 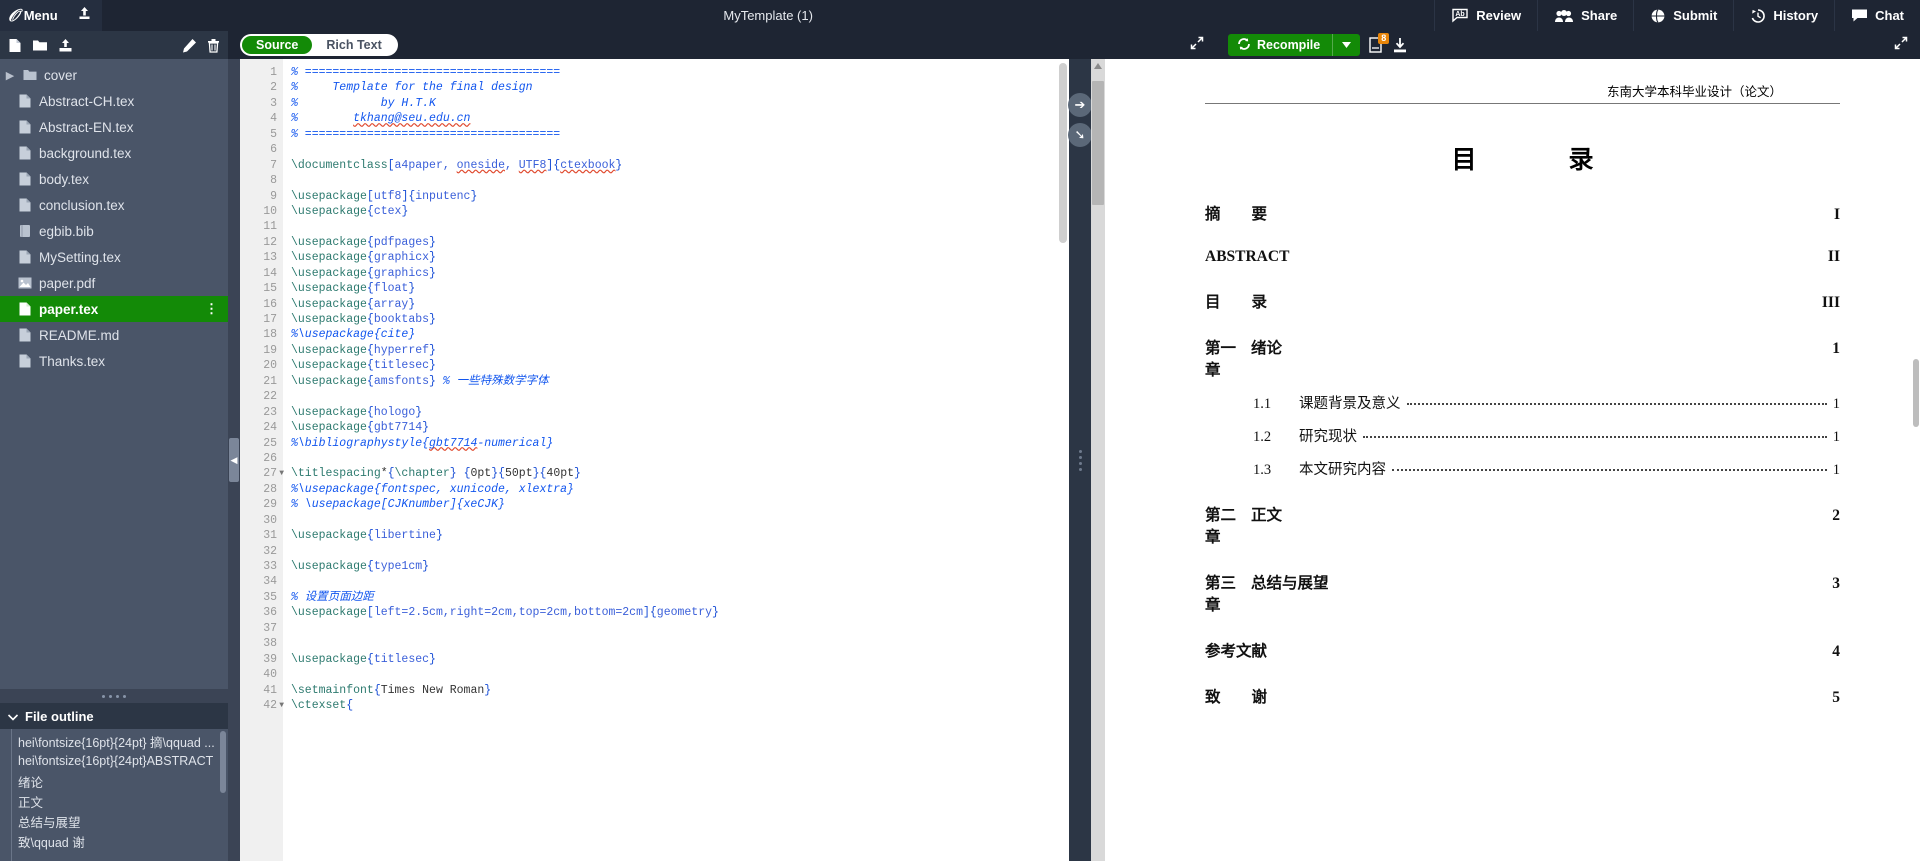 What do you see at coordinates (1098, 143) in the screenshot?
I see `pdf-scrollbar-thumb` at bounding box center [1098, 143].